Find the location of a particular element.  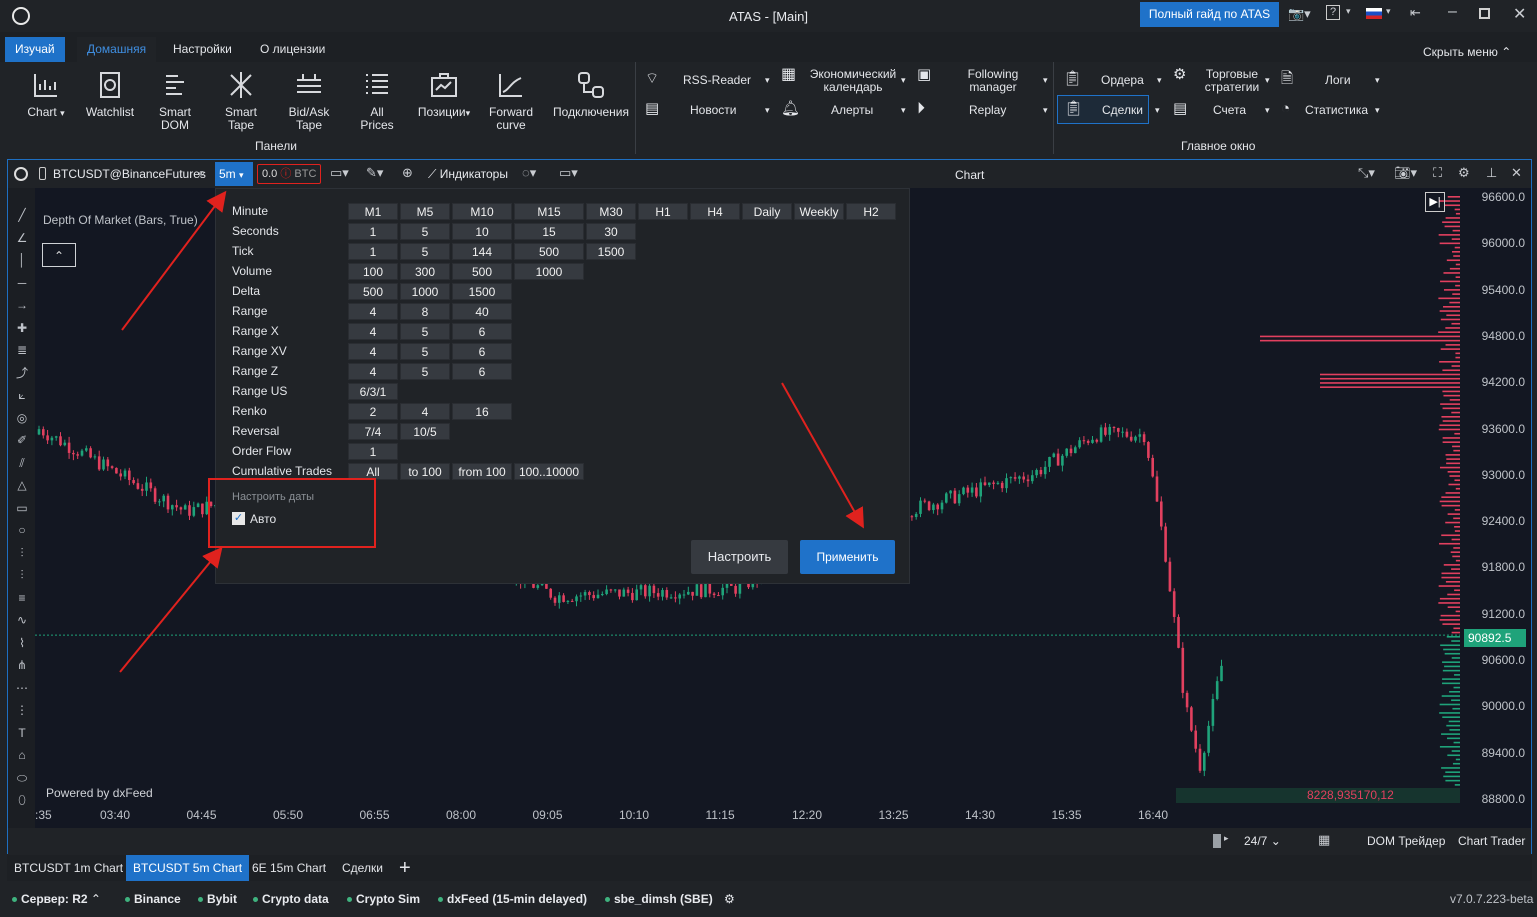

text-tool-icon: T is located at coordinates (22, 733).